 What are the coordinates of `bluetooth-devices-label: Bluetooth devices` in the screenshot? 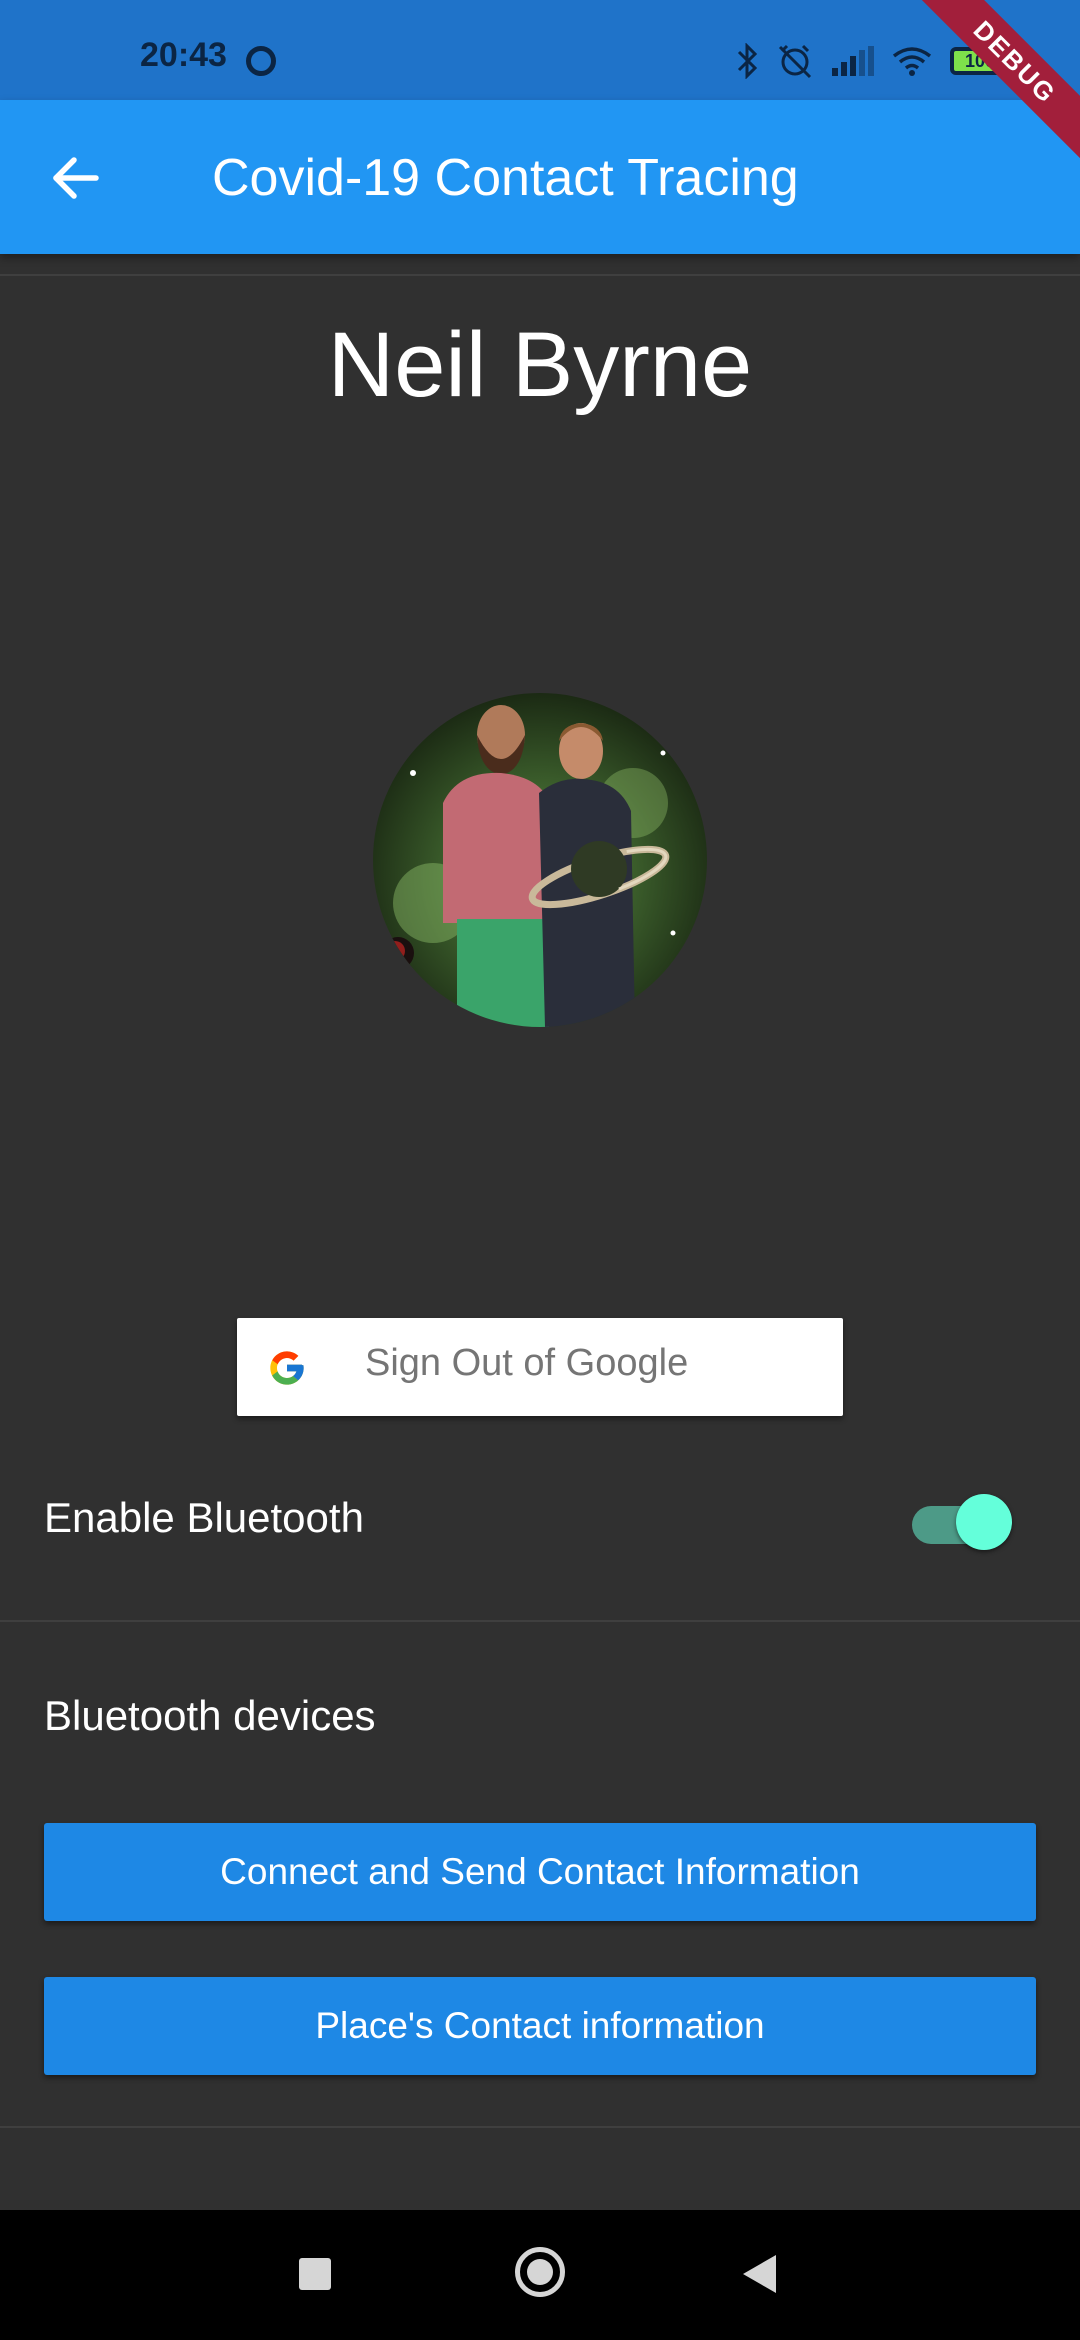 It's located at (210, 1715).